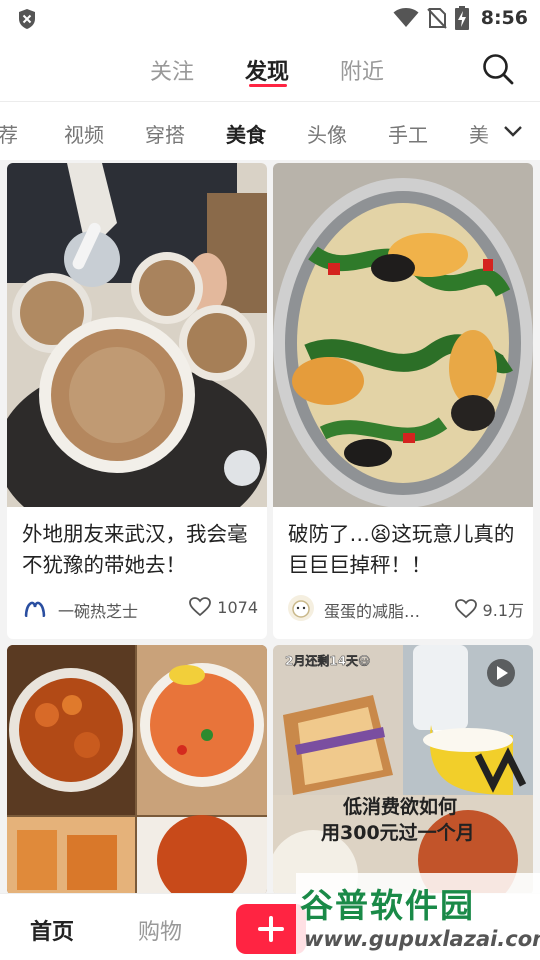 The height and width of the screenshot is (960, 540). What do you see at coordinates (9, 133) in the screenshot?
I see `category-recommend: 荐` at bounding box center [9, 133].